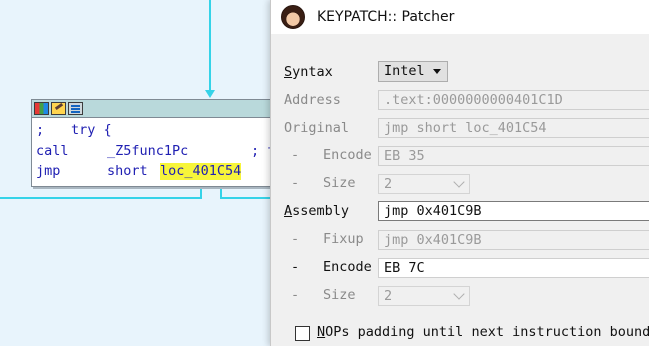 This screenshot has height=346, width=649. I want to click on original-size-value: 2, so click(388, 184).